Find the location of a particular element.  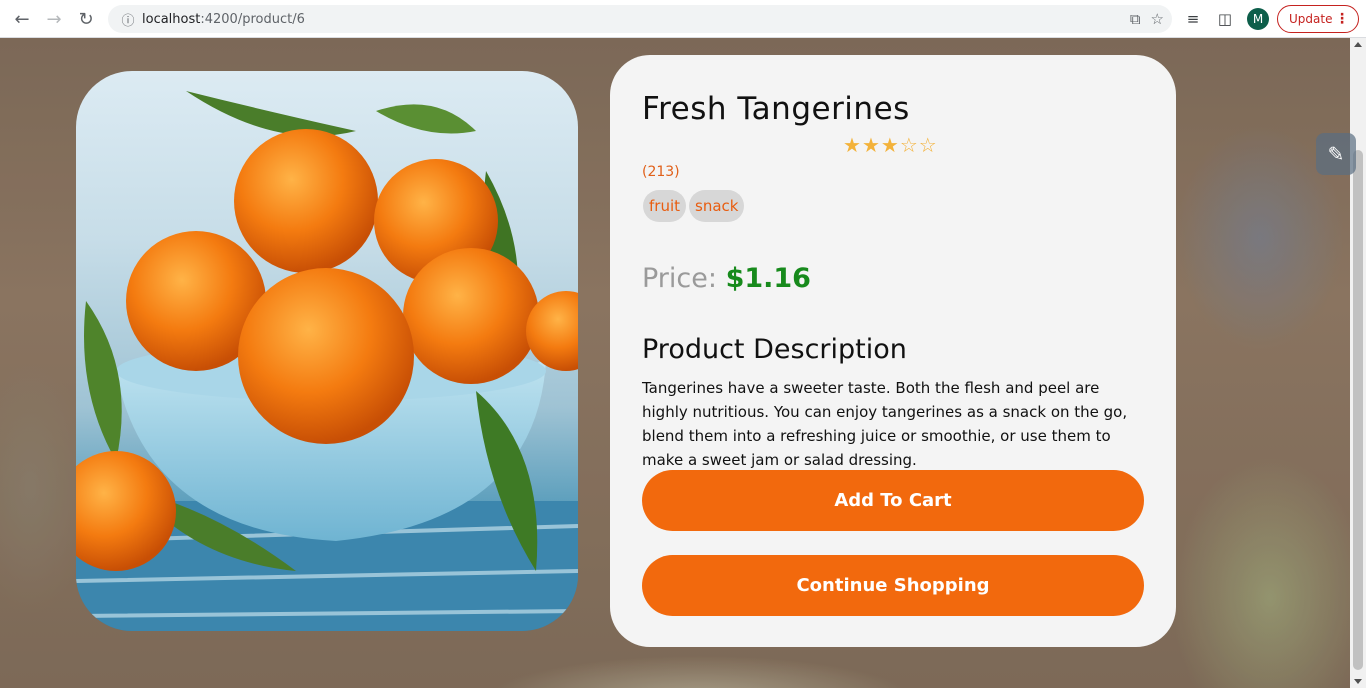

profile-avatar: M is located at coordinates (1258, 19).